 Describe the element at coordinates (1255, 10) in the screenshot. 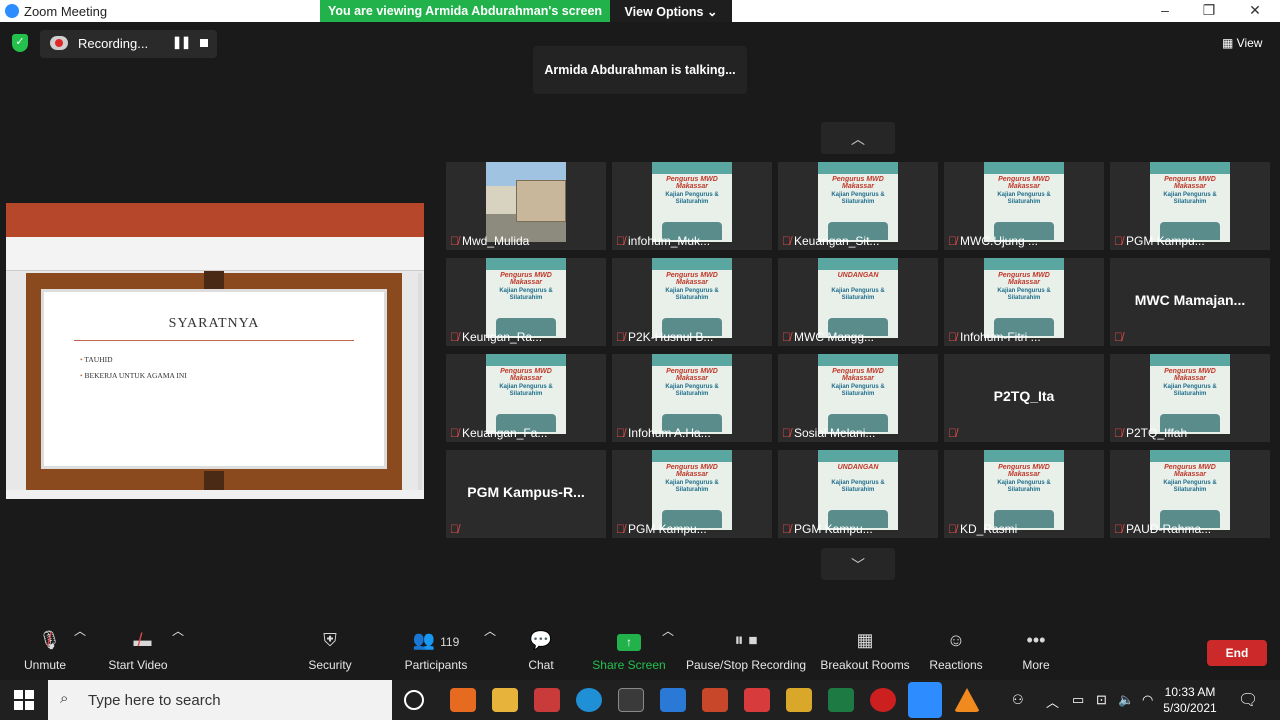

I see `close-button: ✕` at that location.